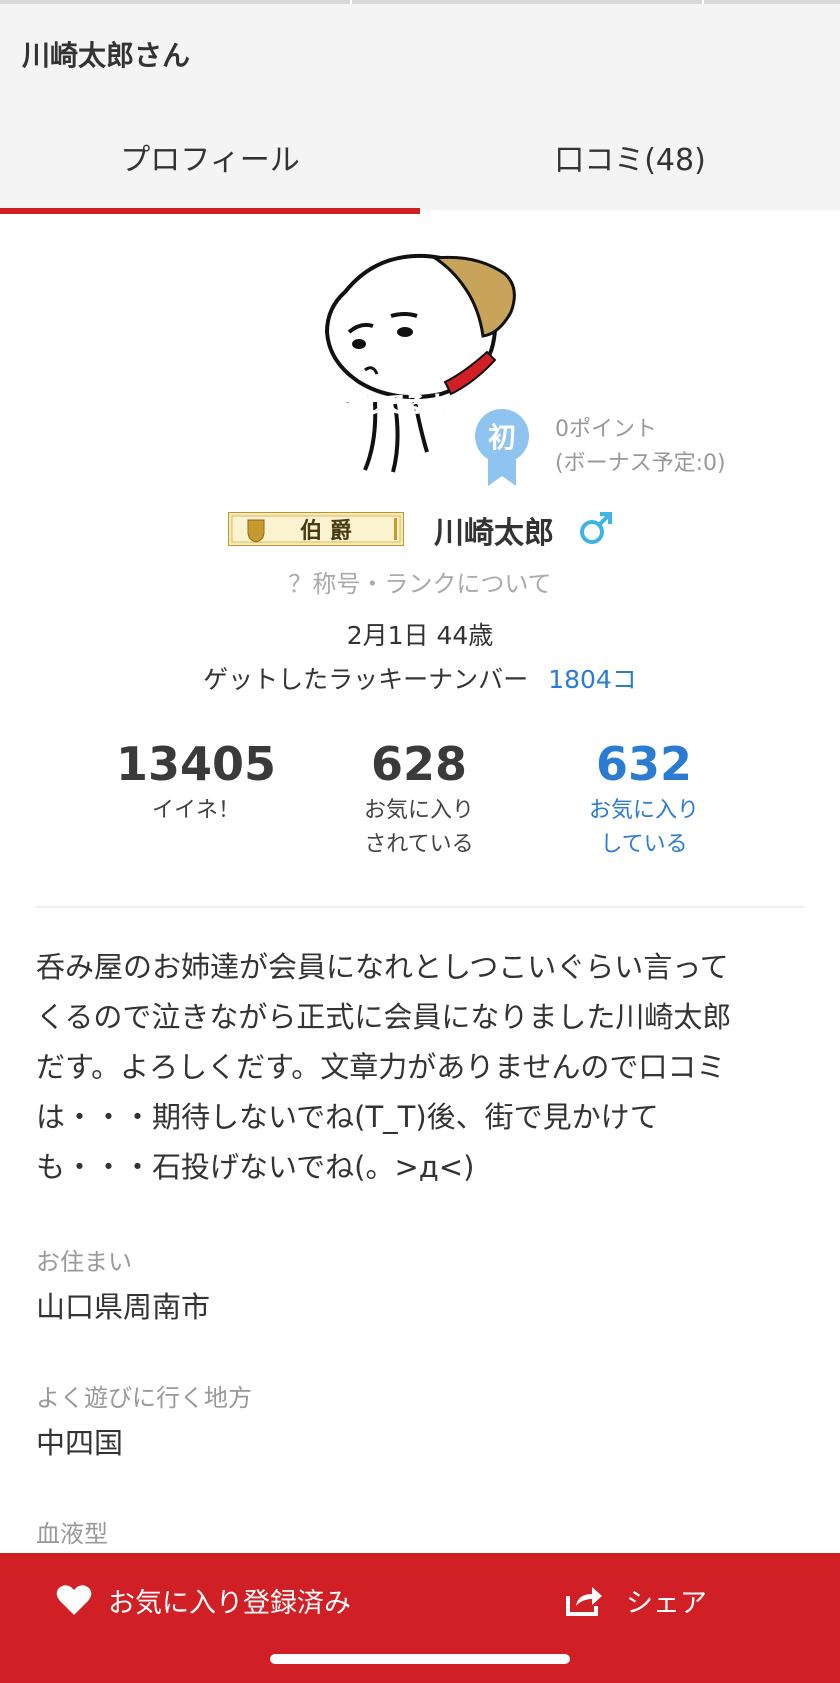 The image size is (840, 1683). I want to click on username: 川崎太郎, so click(494, 533).